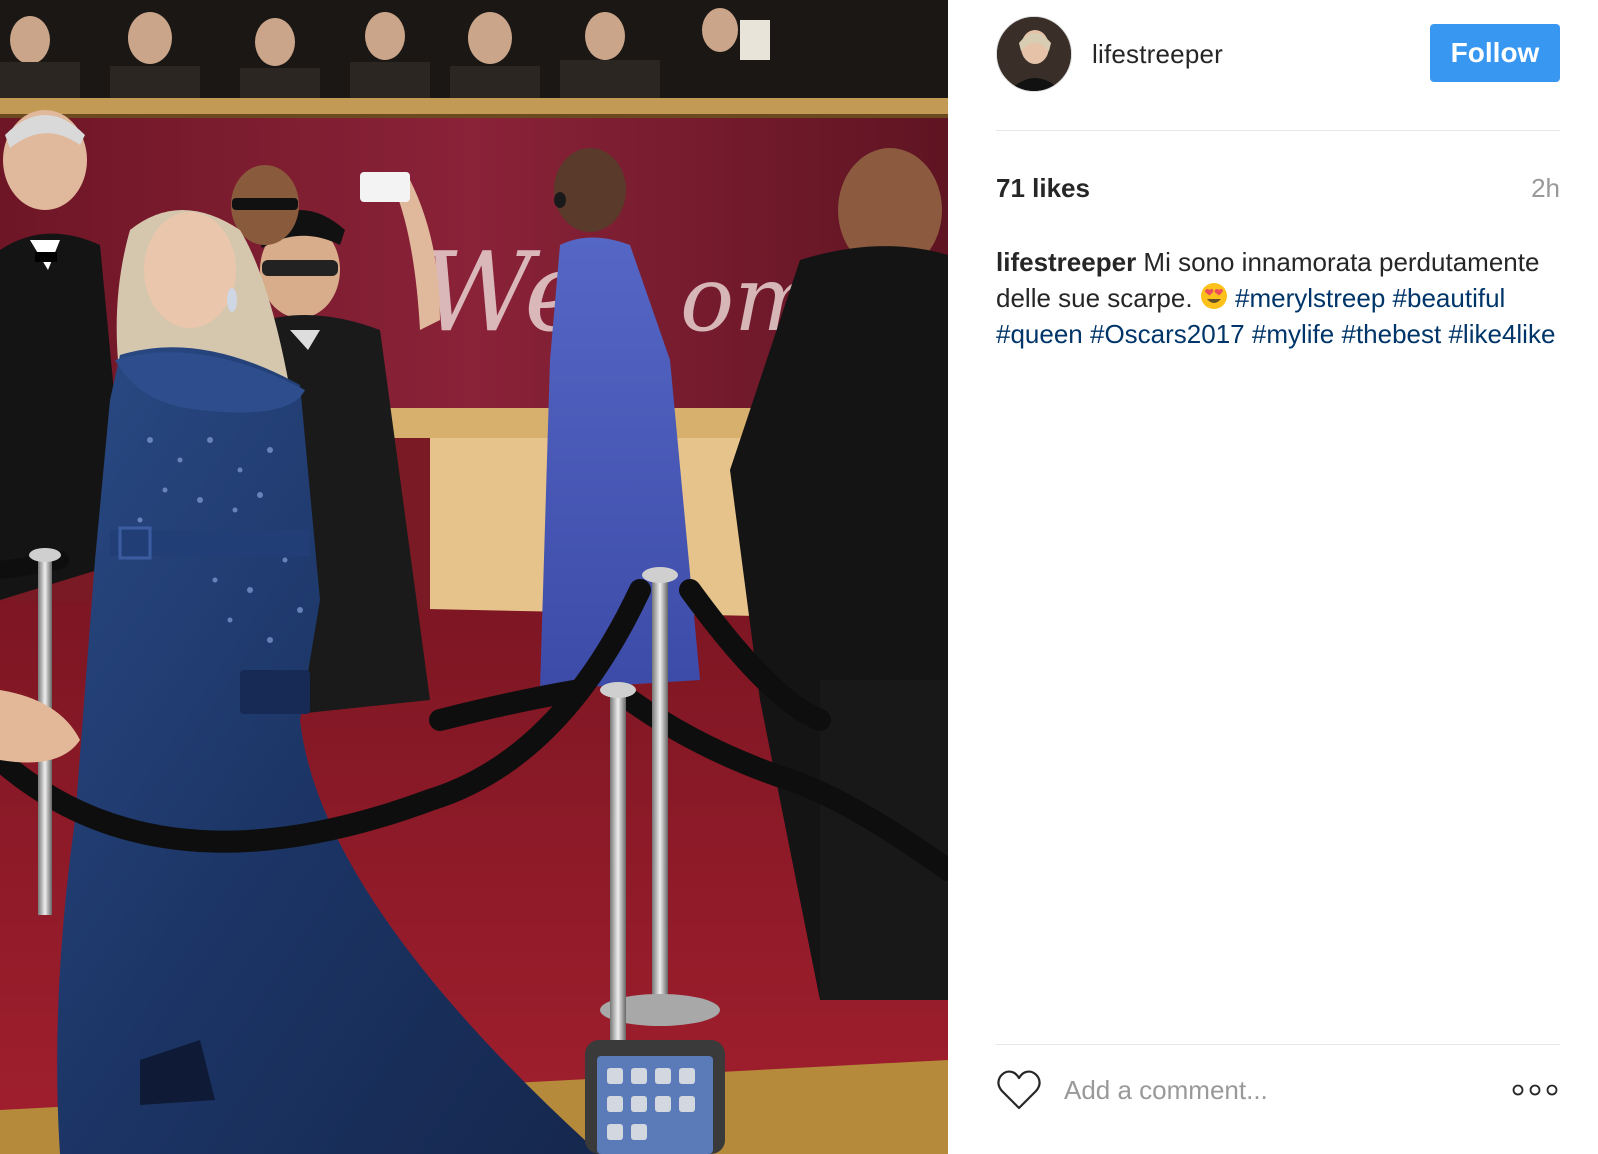 The image size is (1598, 1154). What do you see at coordinates (1287, 1090) in the screenshot?
I see `comment-input` at bounding box center [1287, 1090].